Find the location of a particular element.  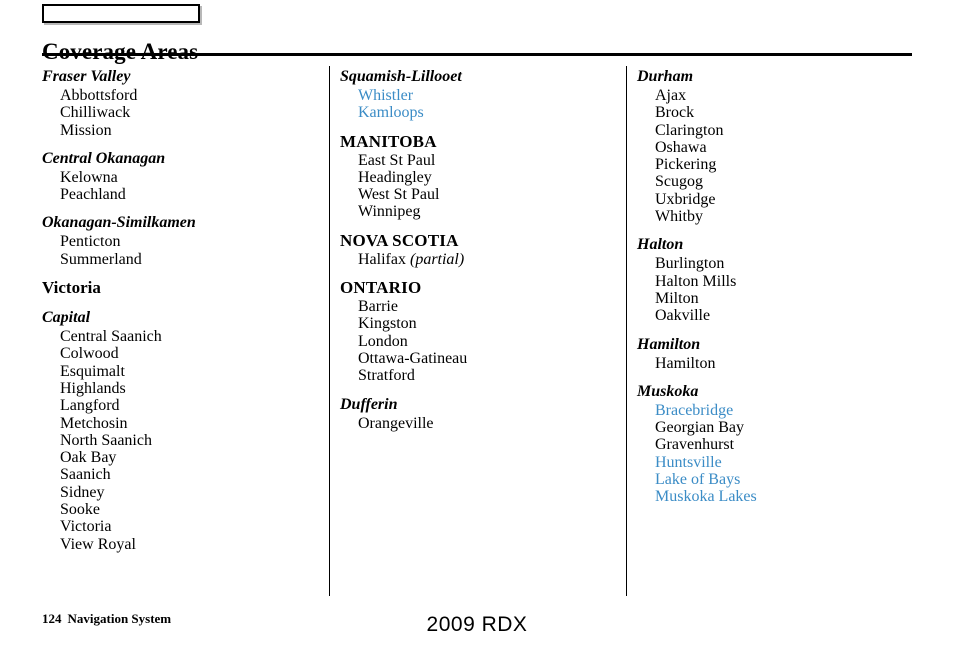

city-link-item: Lake of Bays is located at coordinates (786, 479).